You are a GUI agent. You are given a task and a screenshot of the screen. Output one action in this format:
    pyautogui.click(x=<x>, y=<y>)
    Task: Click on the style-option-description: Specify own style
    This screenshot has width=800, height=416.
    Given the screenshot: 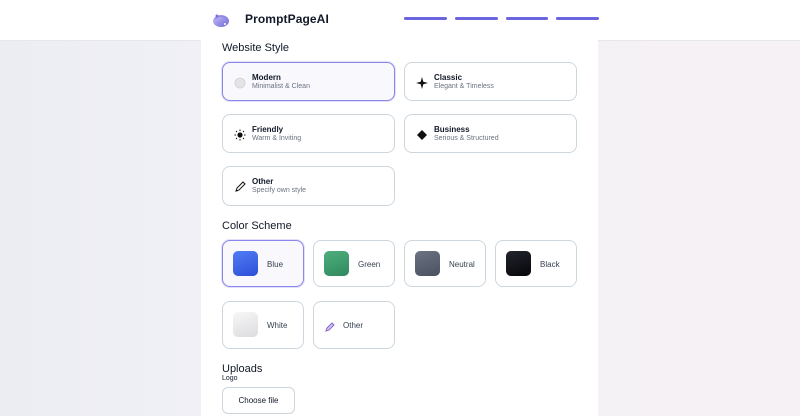 What is the action you would take?
    pyautogui.click(x=279, y=190)
    